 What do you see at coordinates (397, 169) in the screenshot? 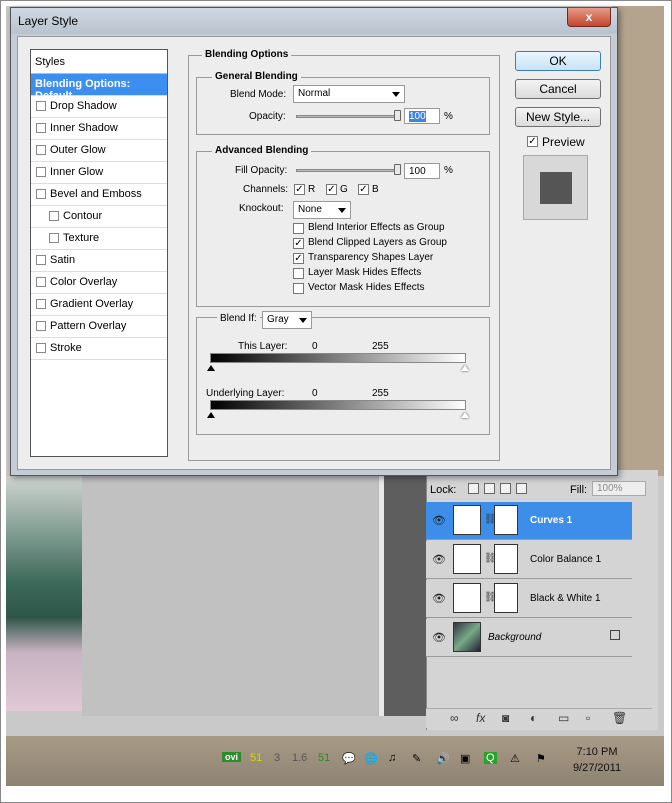
I see `fill-opacity-slider-knob` at bounding box center [397, 169].